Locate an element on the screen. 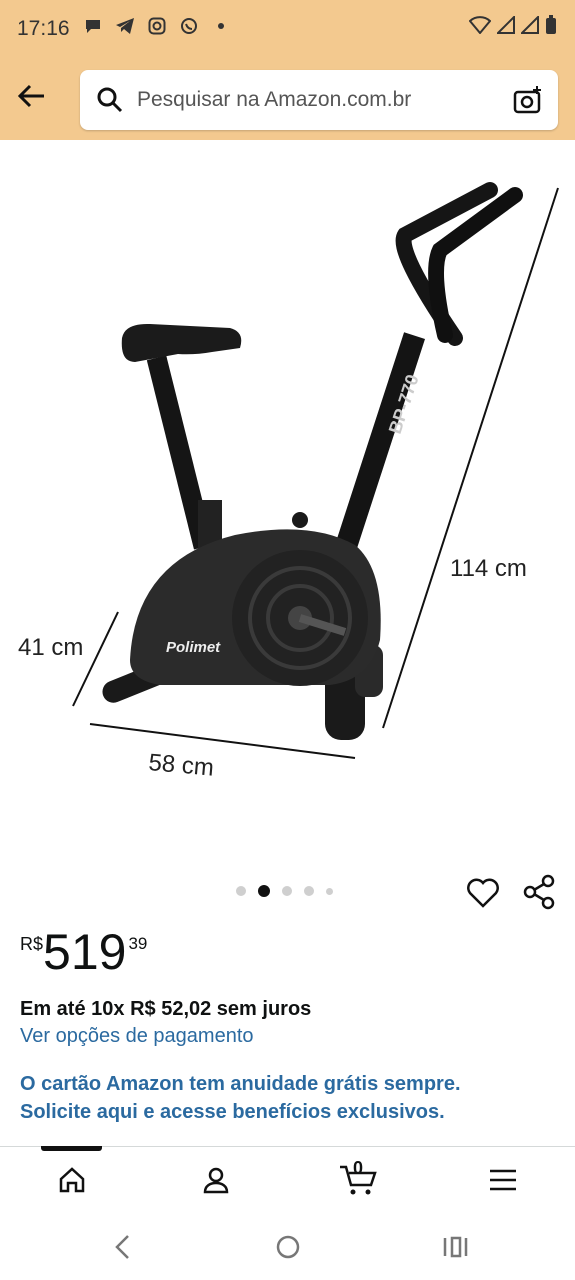 This screenshot has width=575, height=1280. status-bar: 17:16 is located at coordinates (287, 29).